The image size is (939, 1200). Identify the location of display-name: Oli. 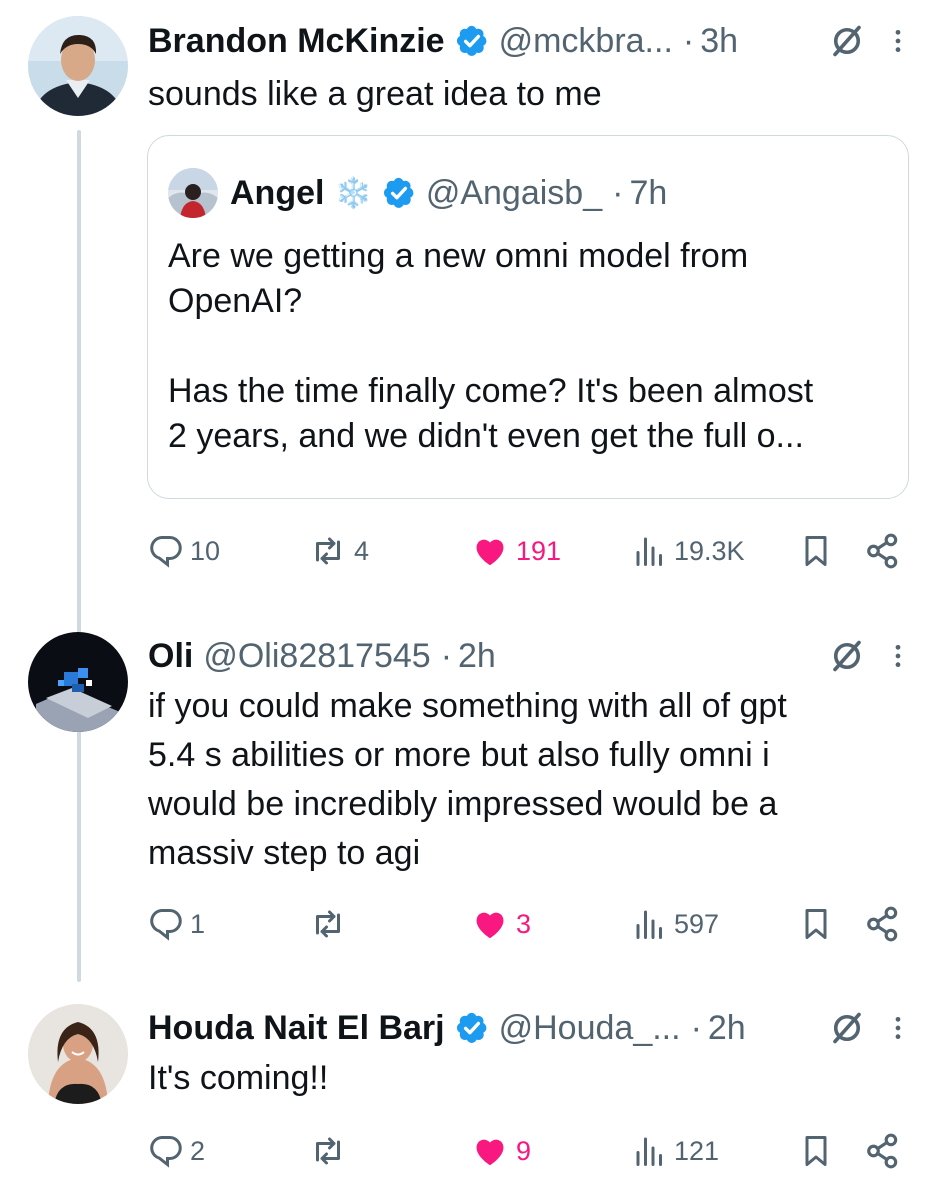
(170, 656).